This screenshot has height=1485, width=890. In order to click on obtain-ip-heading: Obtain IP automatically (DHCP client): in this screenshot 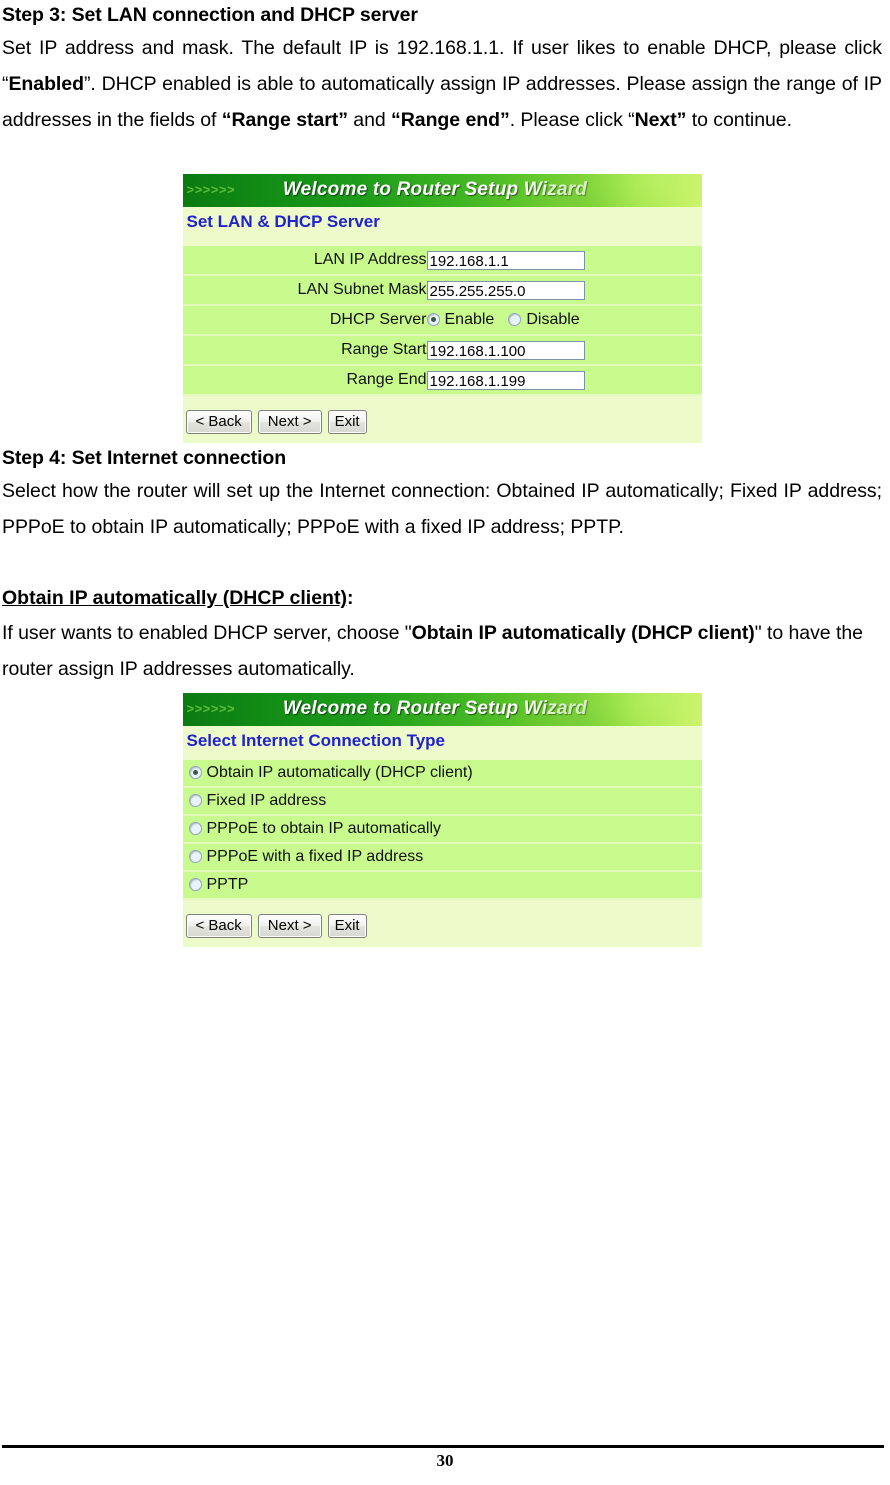, I will do `click(442, 598)`.